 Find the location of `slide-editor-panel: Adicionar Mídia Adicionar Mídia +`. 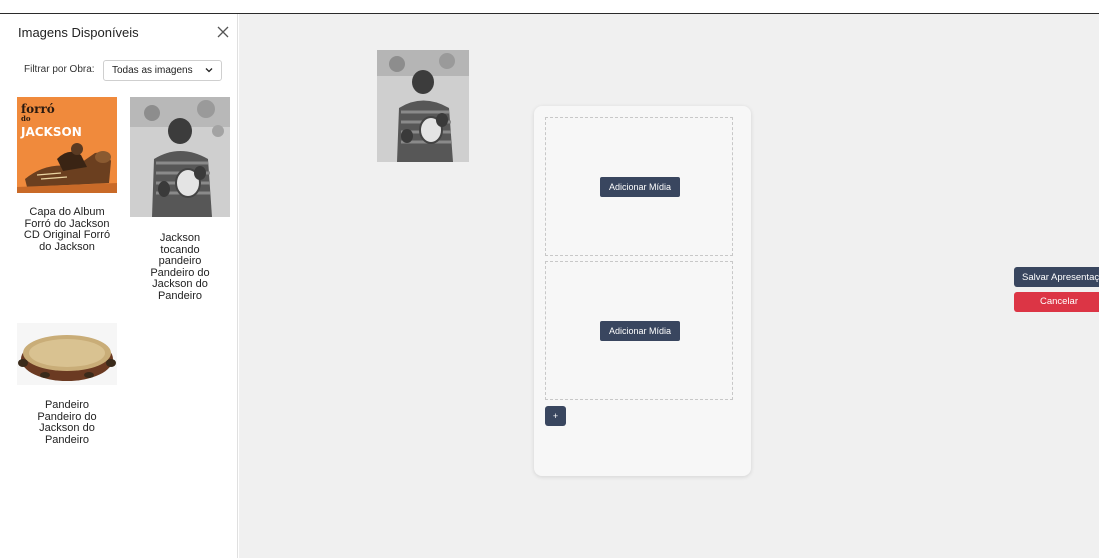

slide-editor-panel: Adicionar Mídia Adicionar Mídia + is located at coordinates (642, 291).